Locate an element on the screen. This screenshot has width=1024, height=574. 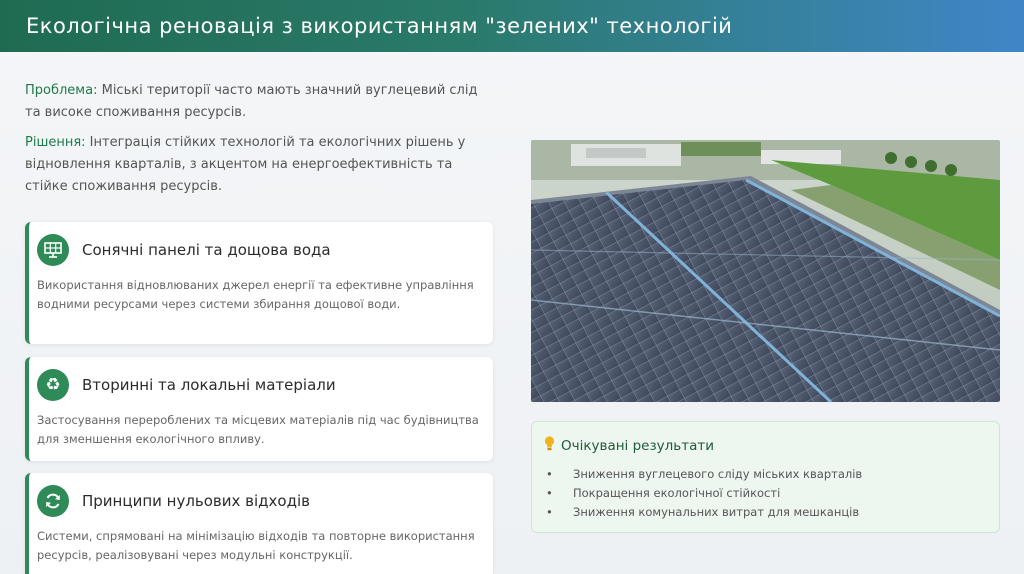
card-title: Принципи нульових відходів is located at coordinates (196, 501).